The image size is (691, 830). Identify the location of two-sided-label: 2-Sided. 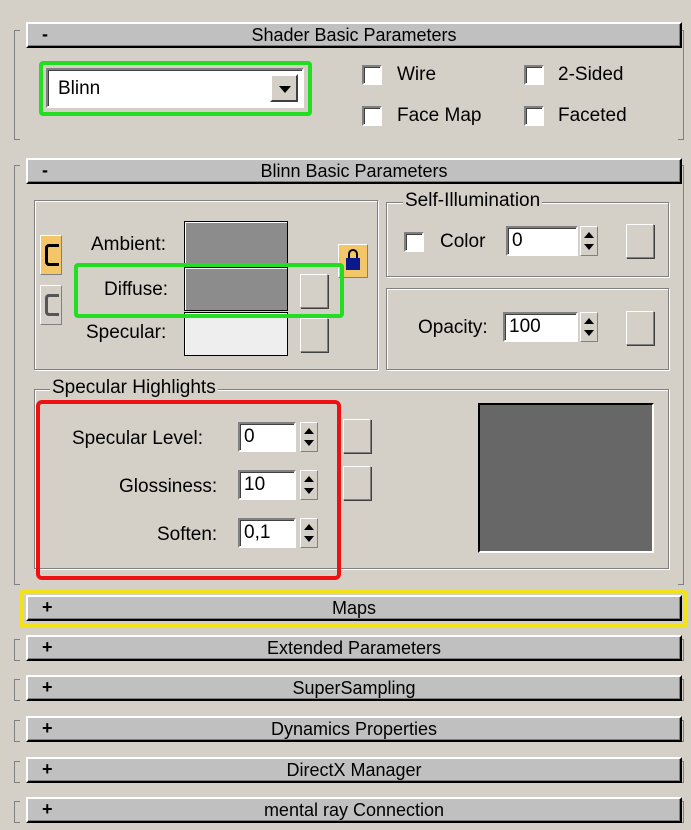
(591, 74).